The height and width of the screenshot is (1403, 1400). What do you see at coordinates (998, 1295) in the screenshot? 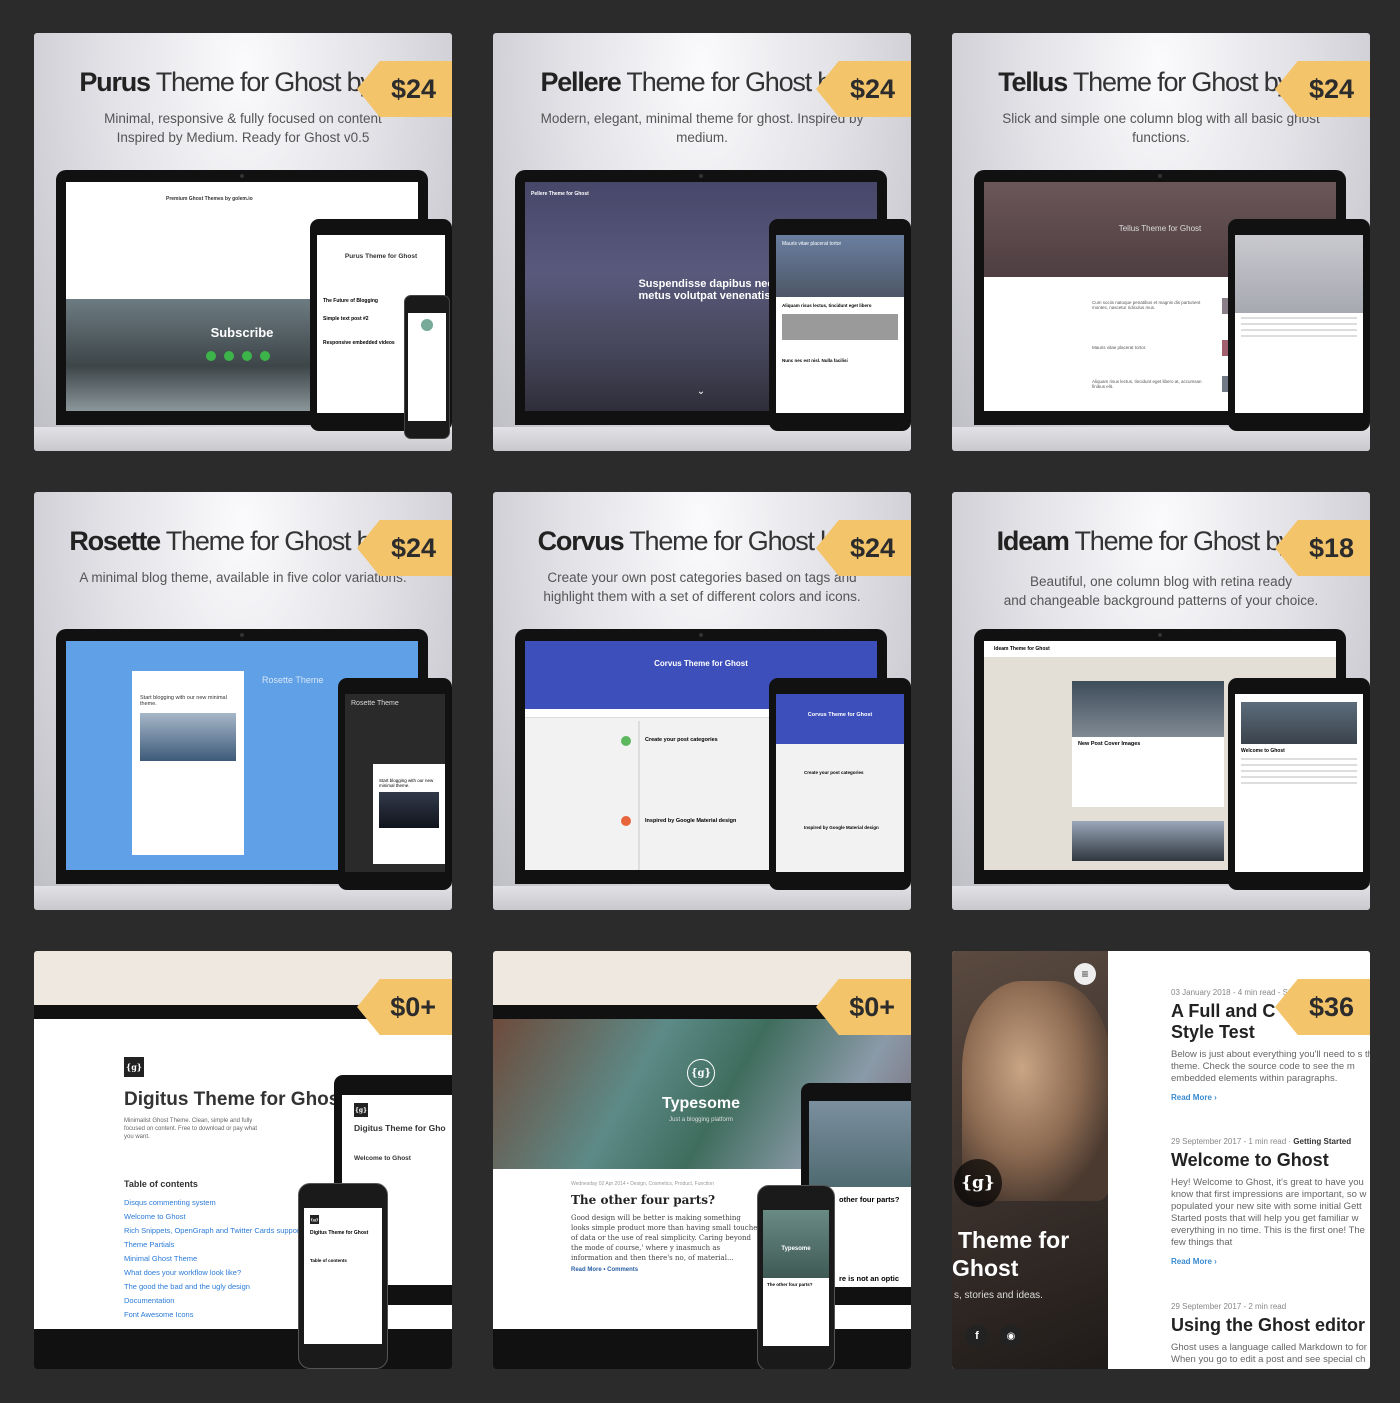
I see `hero-subtitle: s, stories and ideas.` at bounding box center [998, 1295].